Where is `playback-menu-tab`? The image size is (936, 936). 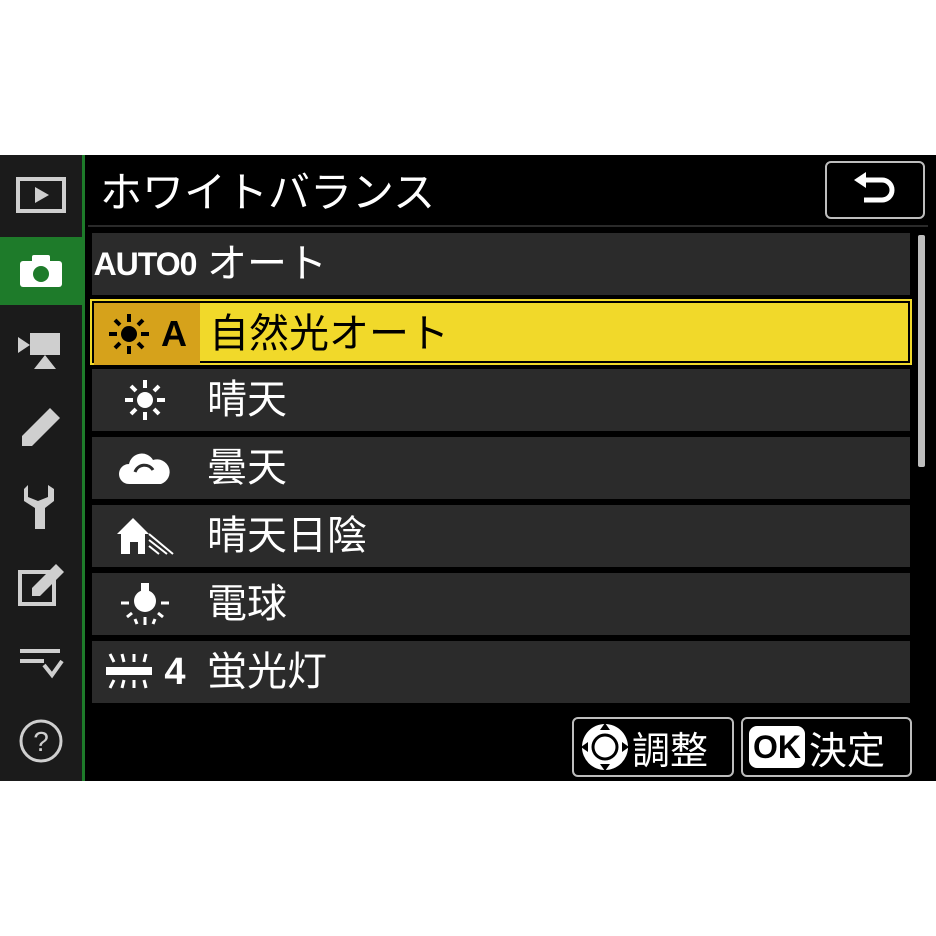
playback-menu-tab is located at coordinates (41, 195).